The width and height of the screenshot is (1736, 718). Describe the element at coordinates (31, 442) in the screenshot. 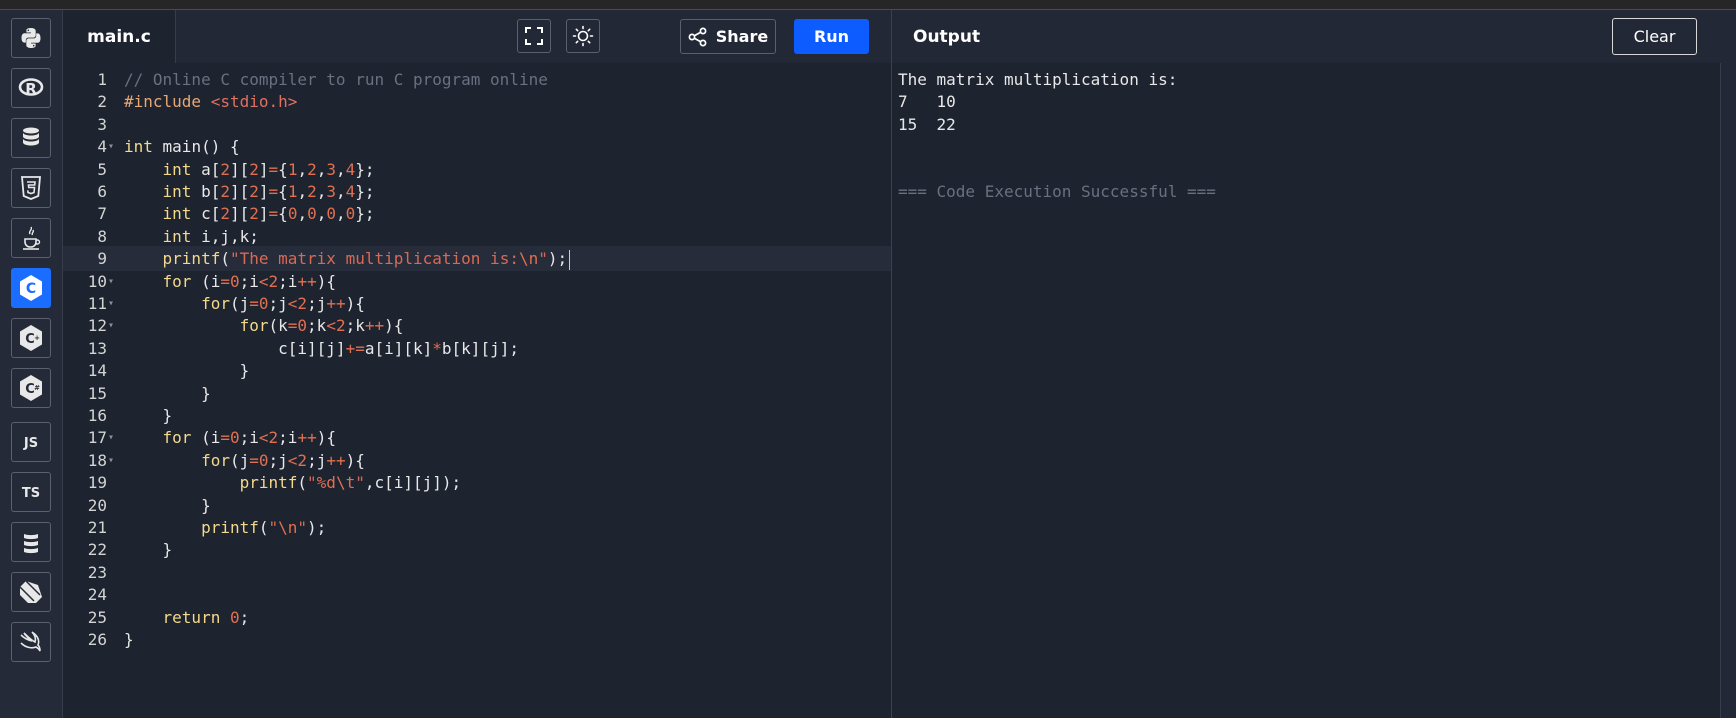

I see `sidebar-item-javascript: JS` at that location.